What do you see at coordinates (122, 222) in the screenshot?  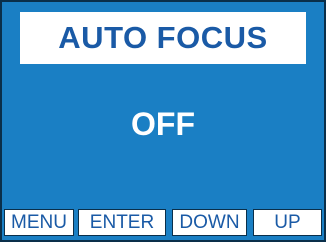 I see `enter-button: ENTER` at bounding box center [122, 222].